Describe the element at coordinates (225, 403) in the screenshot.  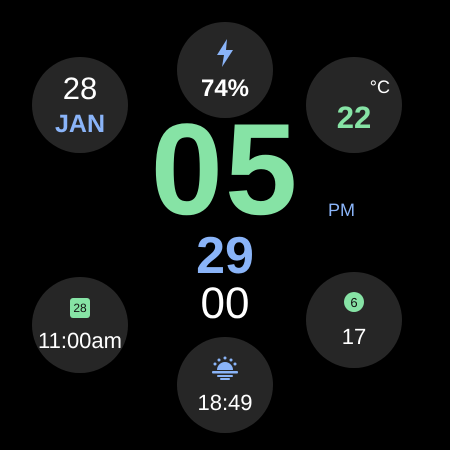
I see `sunset-time: 18:49` at that location.